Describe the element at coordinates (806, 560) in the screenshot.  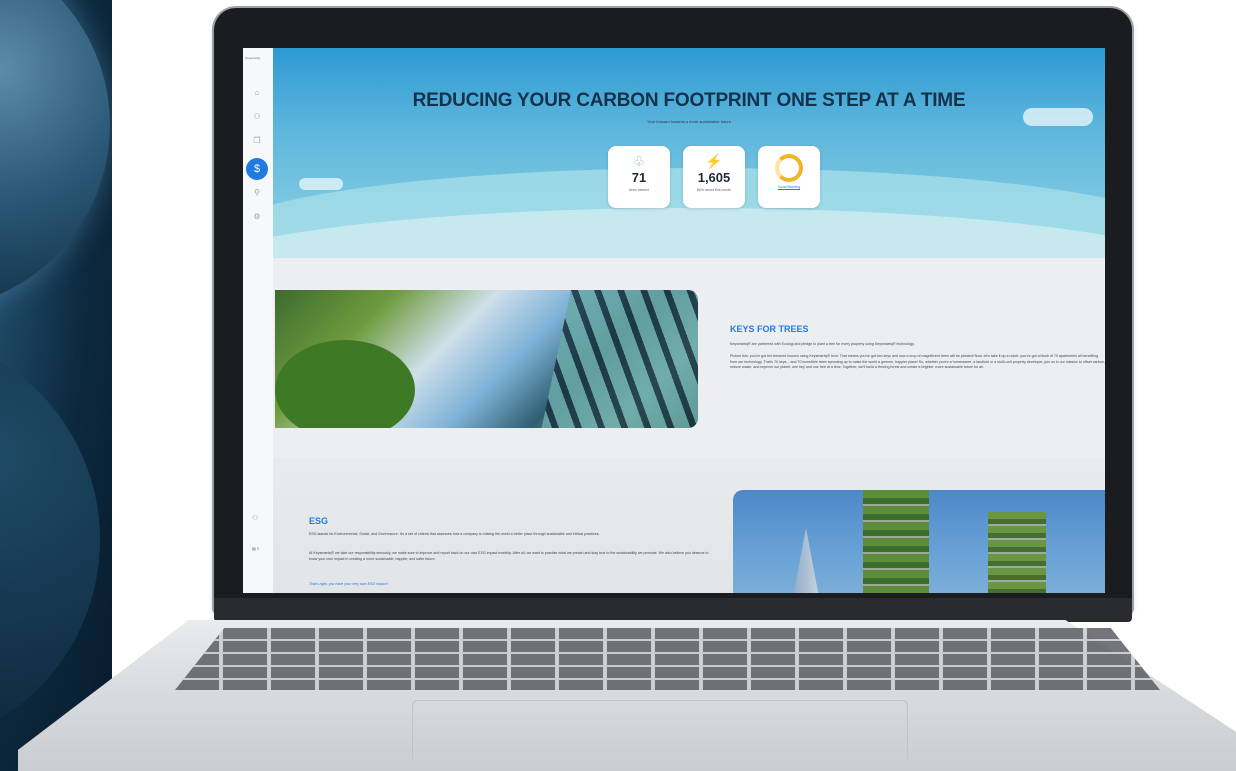
I see `tower-spire` at that location.